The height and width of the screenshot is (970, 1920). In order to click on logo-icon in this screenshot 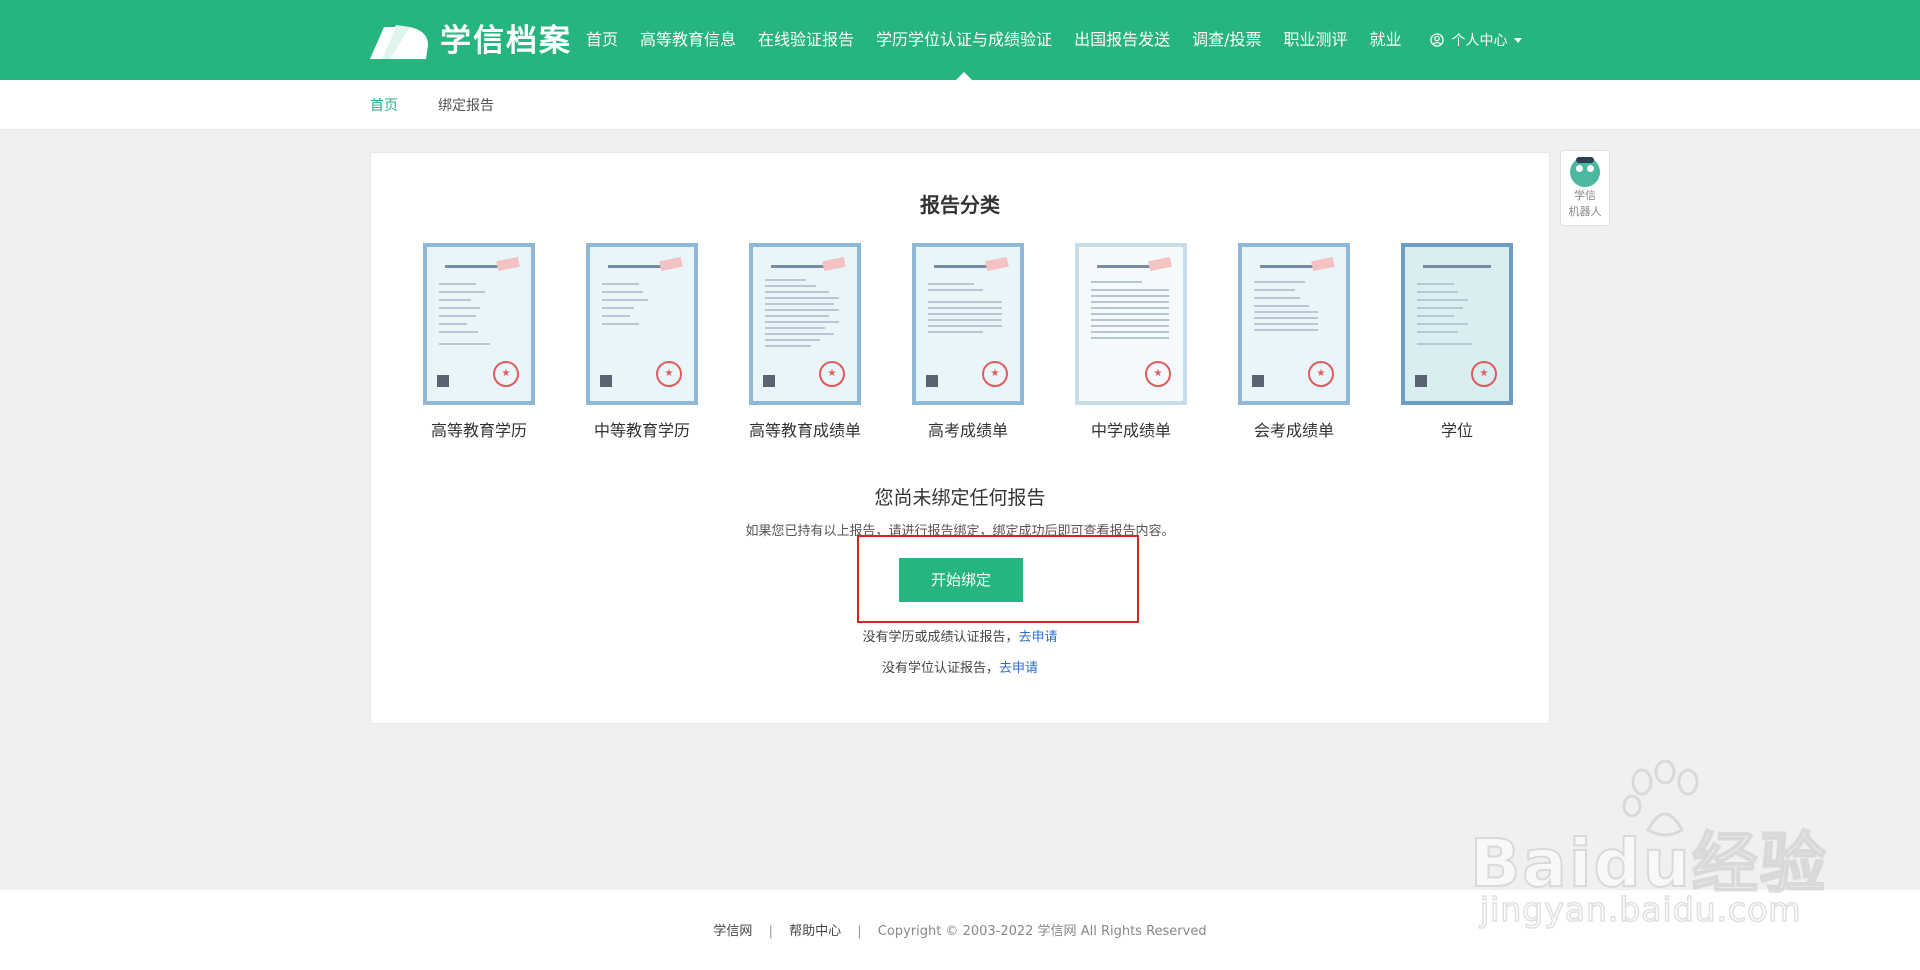, I will do `click(399, 42)`.